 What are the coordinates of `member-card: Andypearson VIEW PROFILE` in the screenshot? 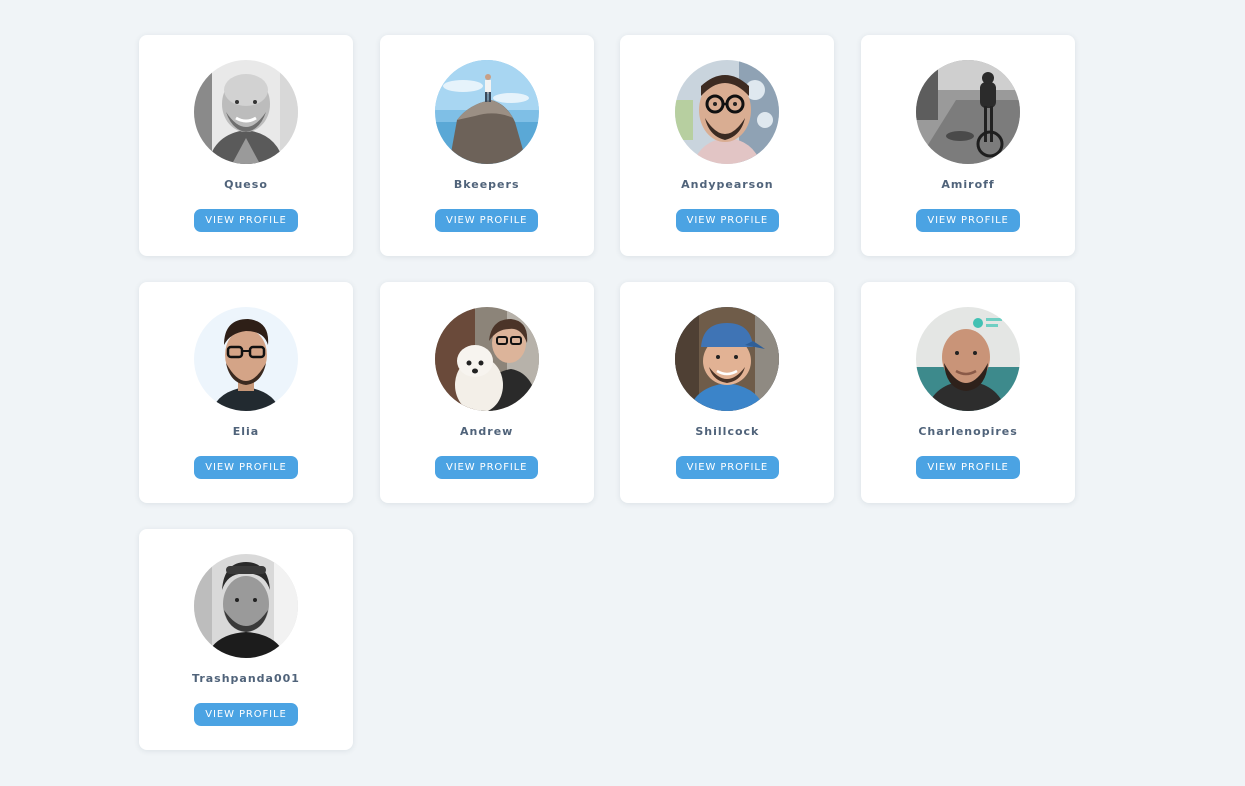 It's located at (727, 145).